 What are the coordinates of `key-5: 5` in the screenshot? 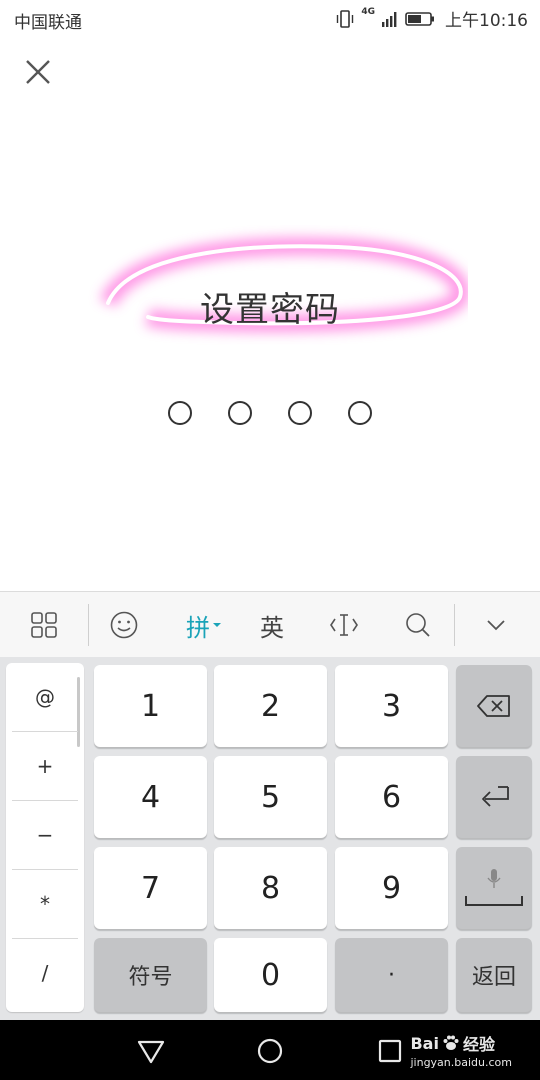 It's located at (270, 797).